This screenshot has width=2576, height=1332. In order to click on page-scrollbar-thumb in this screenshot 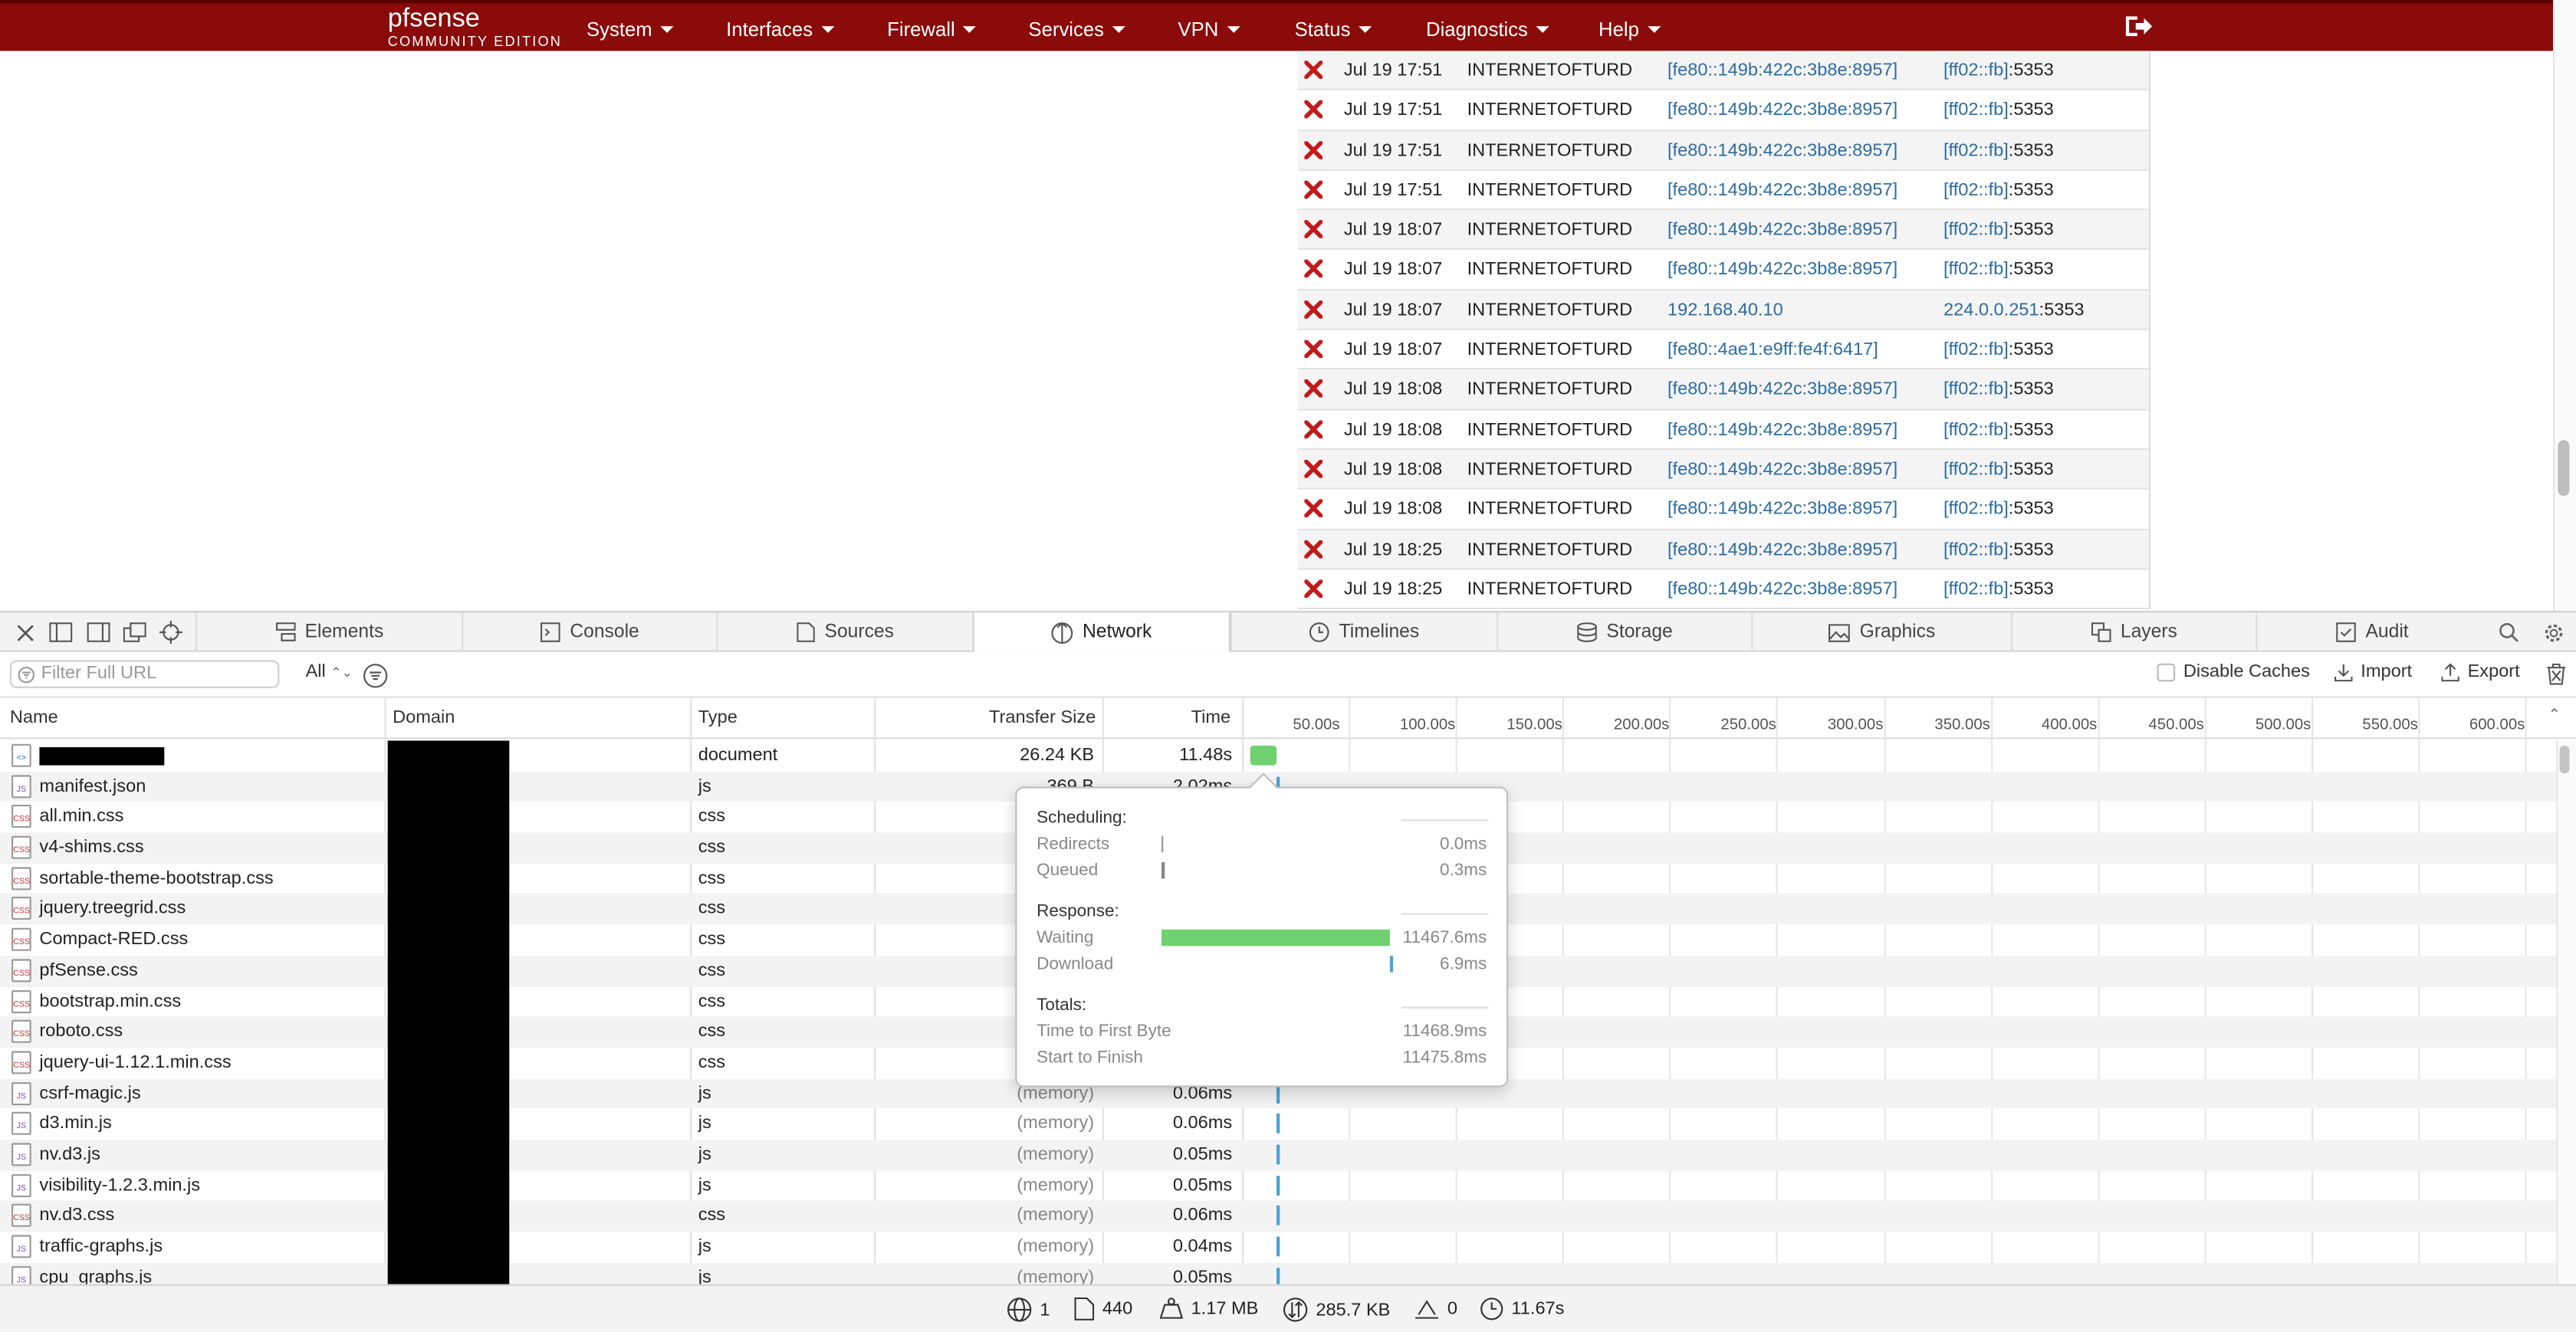, I will do `click(2564, 468)`.